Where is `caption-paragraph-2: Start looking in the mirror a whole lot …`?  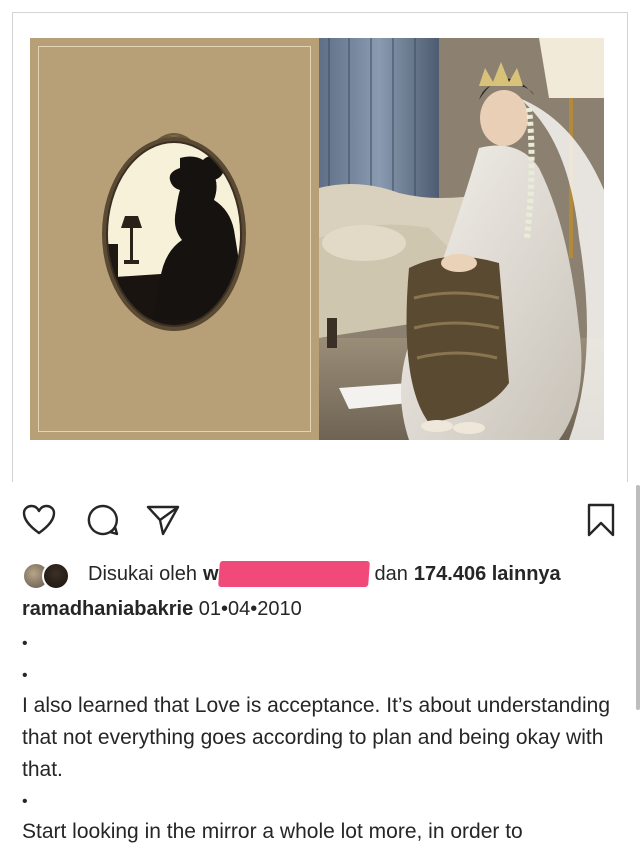
caption-paragraph-2: Start looking in the mirror a whole lot … is located at coordinates (272, 831).